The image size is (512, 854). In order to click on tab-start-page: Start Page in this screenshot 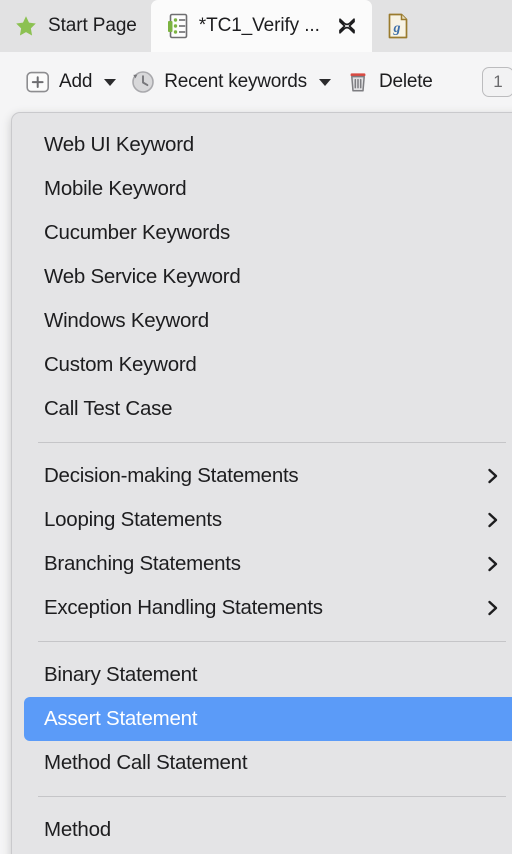, I will do `click(75, 26)`.